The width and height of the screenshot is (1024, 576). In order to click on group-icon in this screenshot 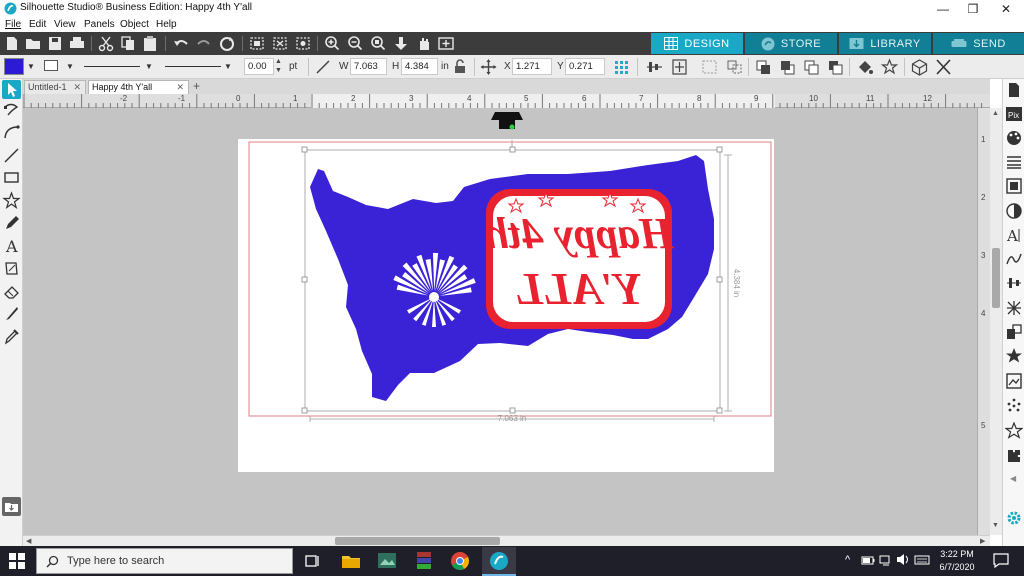, I will do `click(709, 67)`.